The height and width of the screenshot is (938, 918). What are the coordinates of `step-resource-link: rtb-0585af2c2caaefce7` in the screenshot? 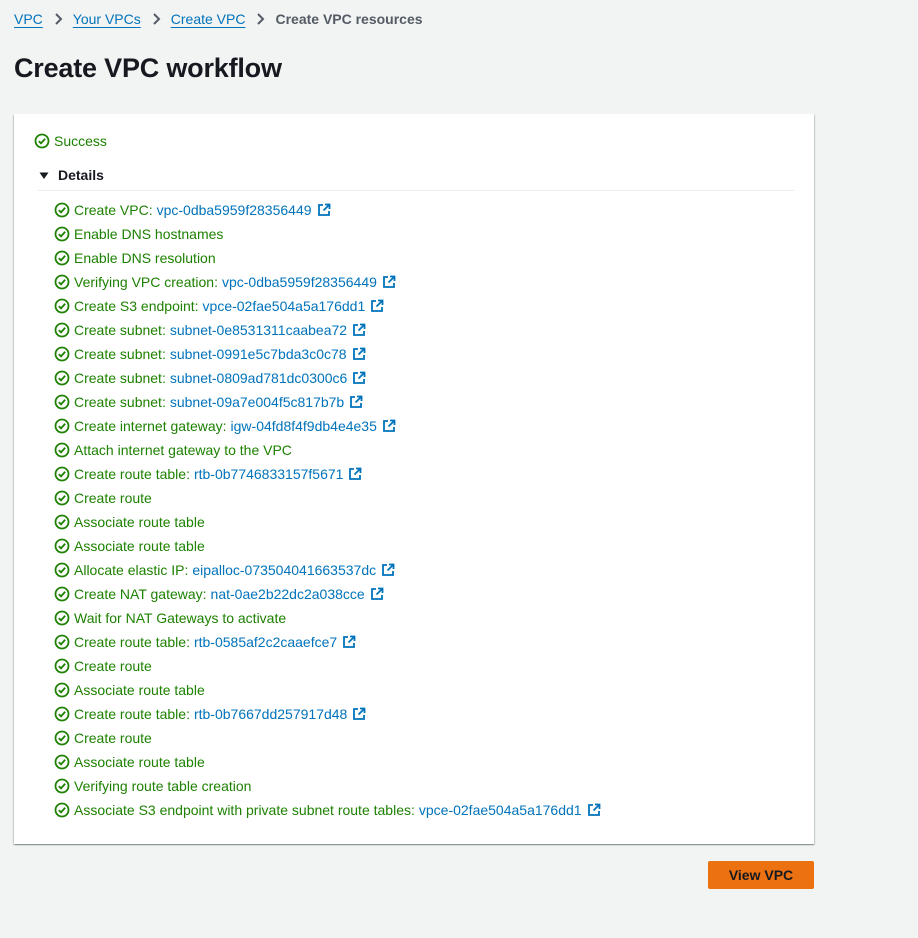 It's located at (265, 642).